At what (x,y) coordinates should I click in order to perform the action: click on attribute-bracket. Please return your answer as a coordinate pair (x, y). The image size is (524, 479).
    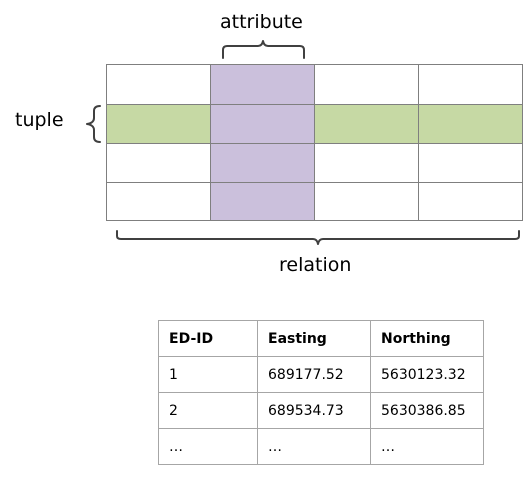
    Looking at the image, I should click on (263, 49).